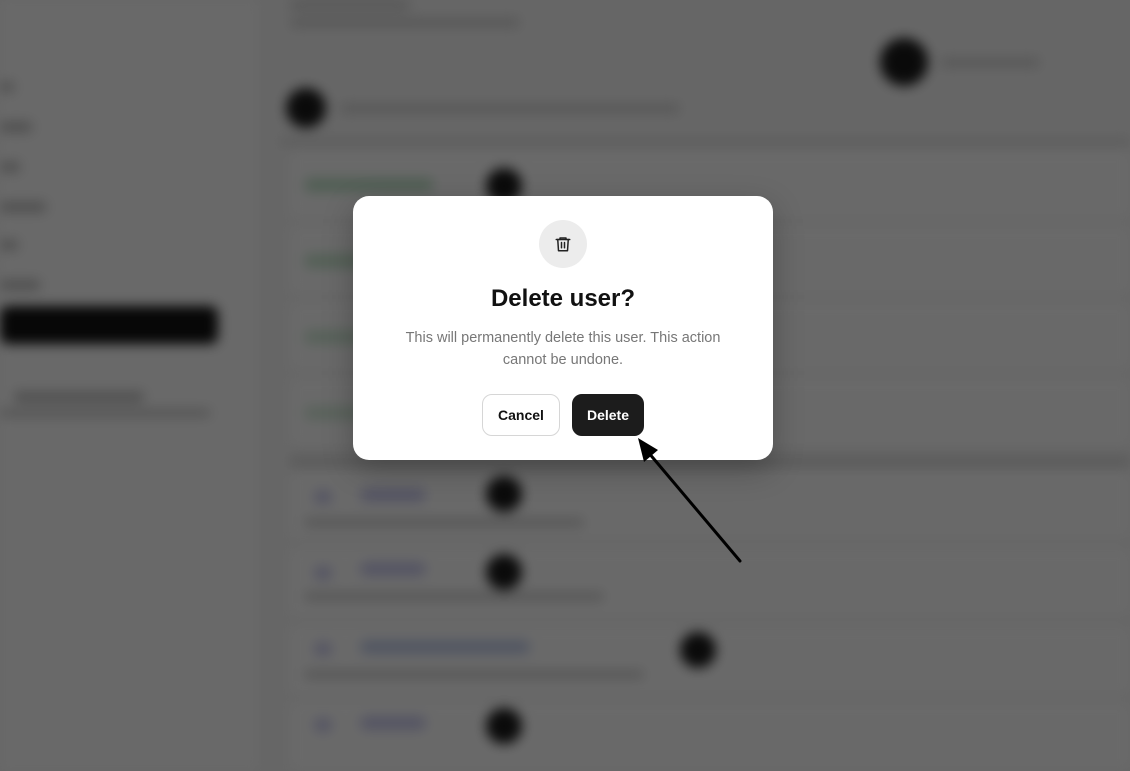  What do you see at coordinates (608, 415) in the screenshot?
I see `delete-button: Delete` at bounding box center [608, 415].